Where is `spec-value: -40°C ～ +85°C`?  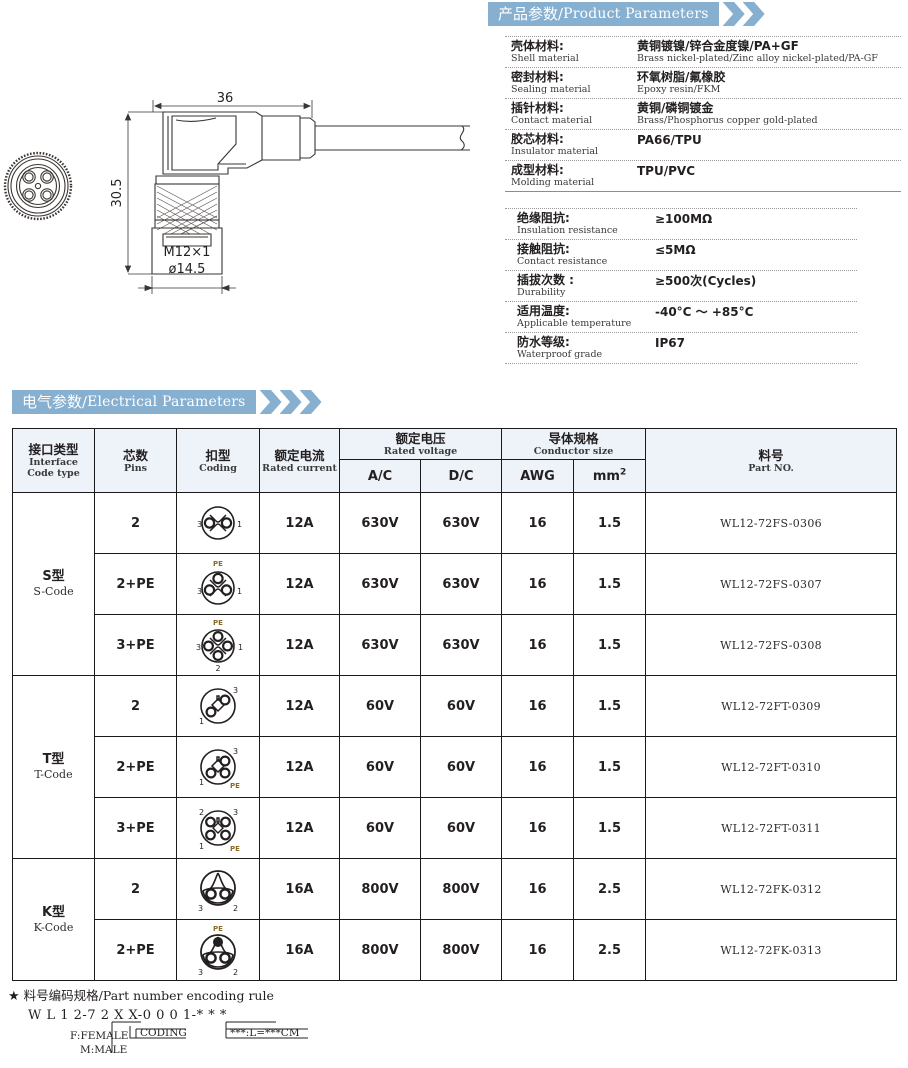
spec-value: -40°C ～ +85°C is located at coordinates (756, 317).